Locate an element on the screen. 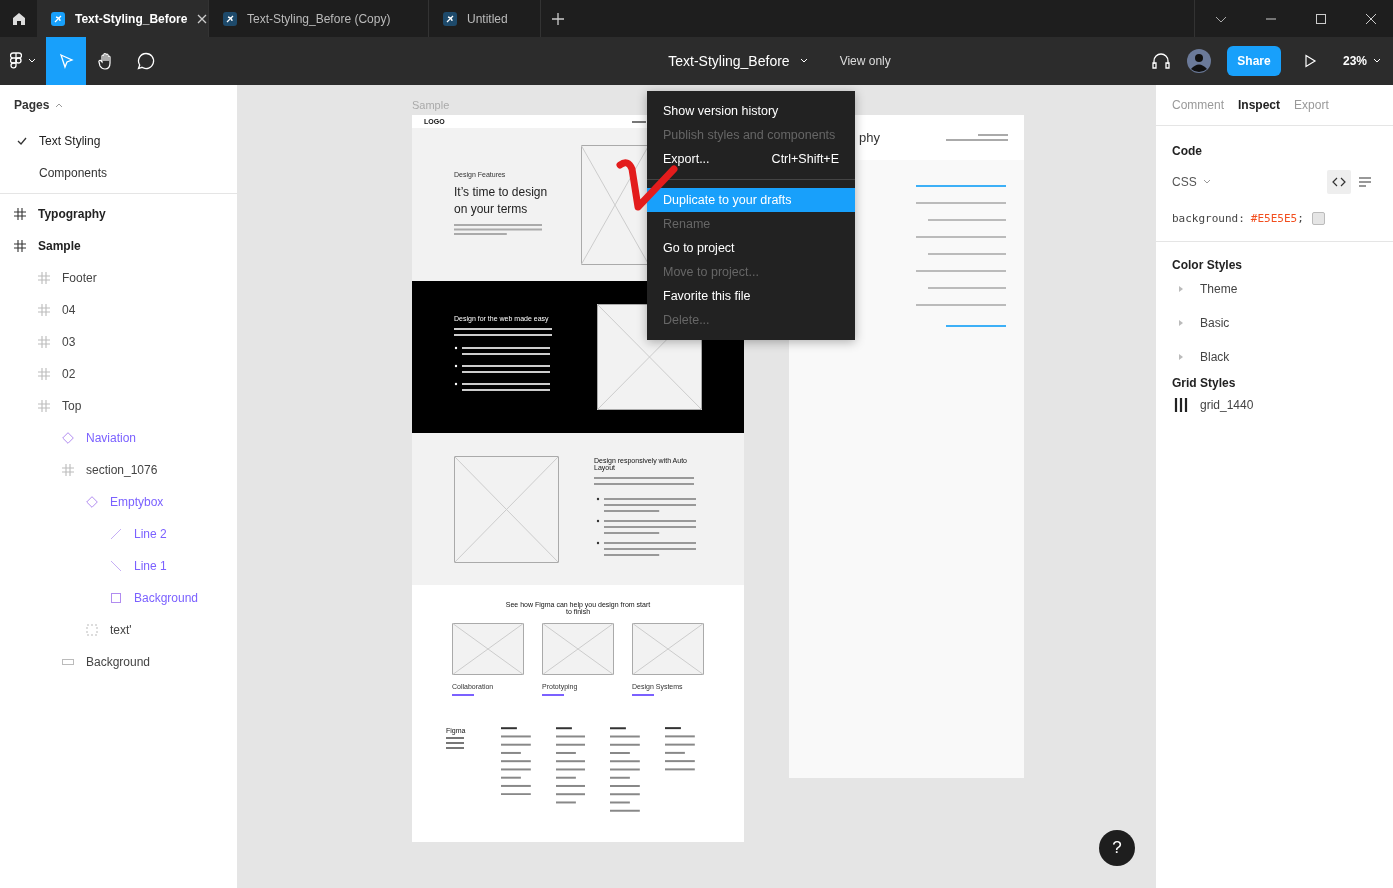 The width and height of the screenshot is (1393, 888). menu-item: Favorite this file is located at coordinates (751, 296).